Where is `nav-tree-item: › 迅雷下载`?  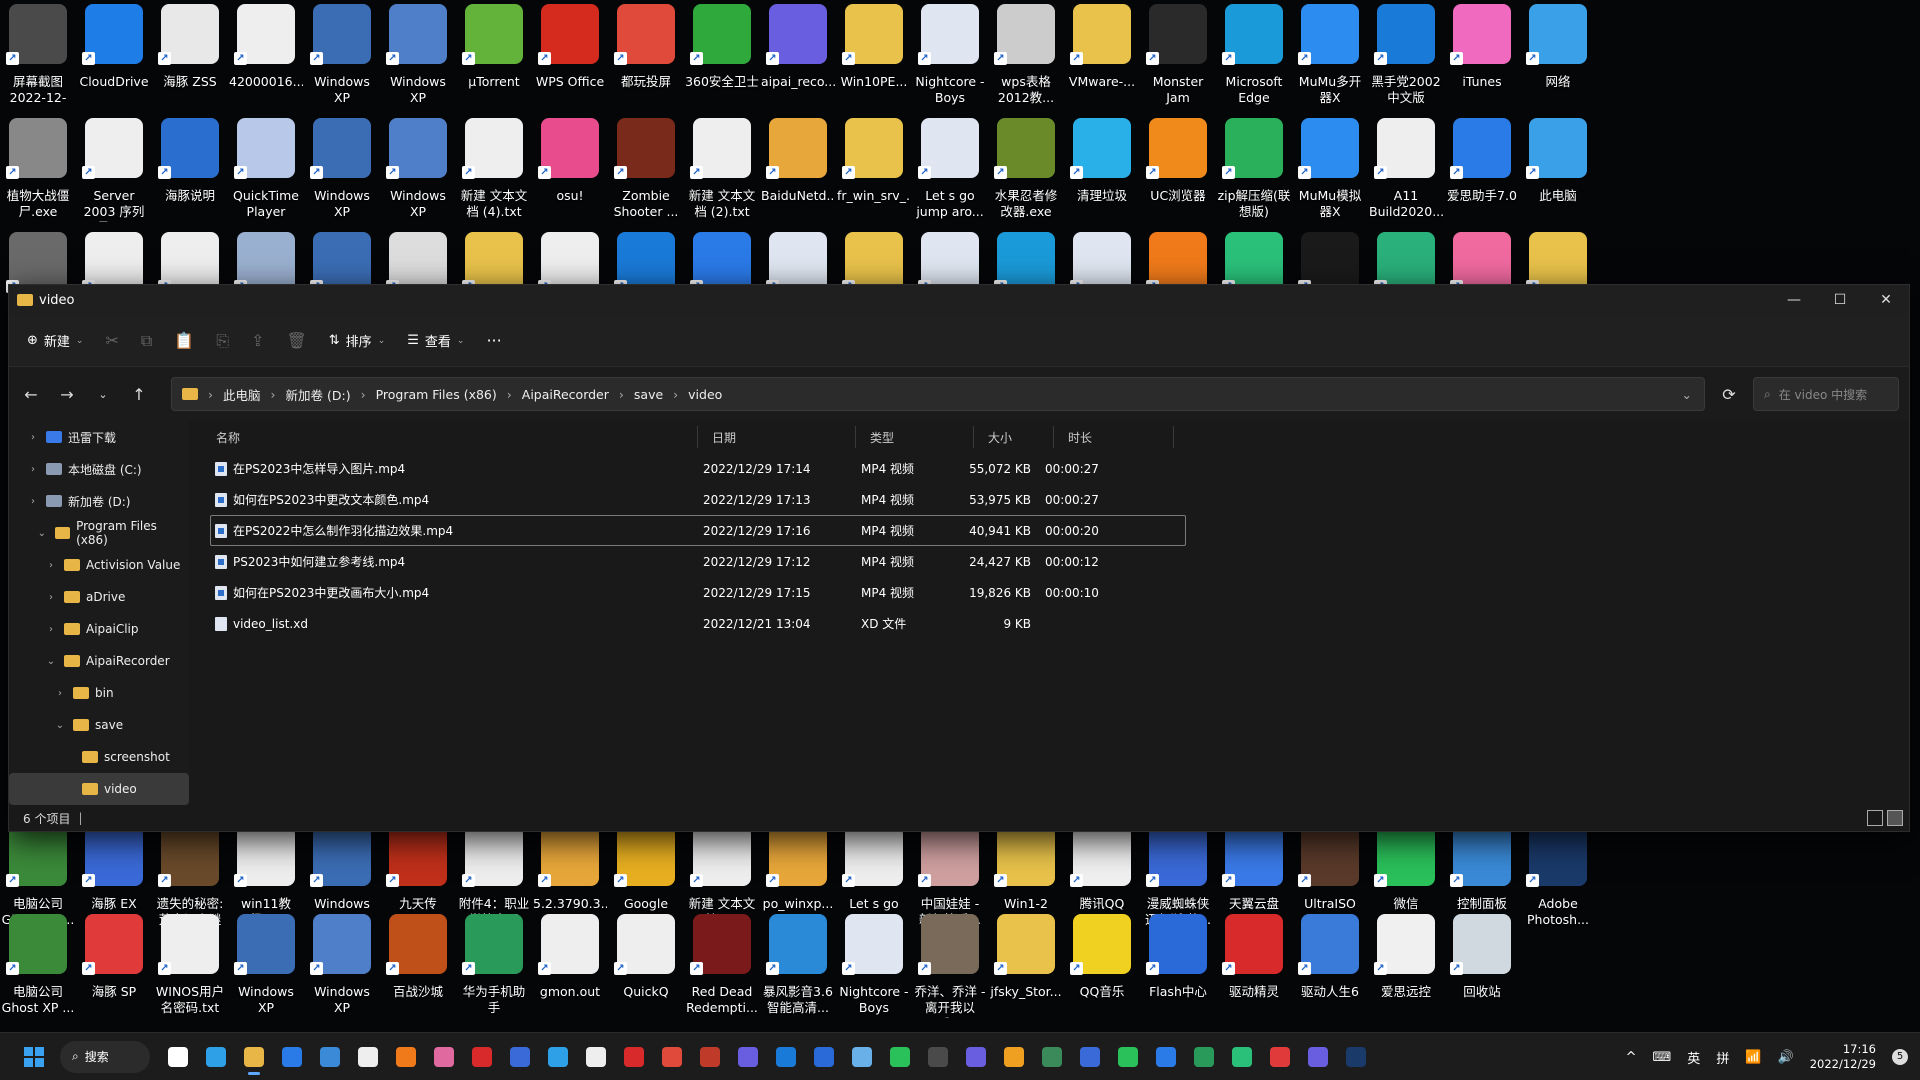
nav-tree-item: › 迅雷下载 is located at coordinates (99, 437).